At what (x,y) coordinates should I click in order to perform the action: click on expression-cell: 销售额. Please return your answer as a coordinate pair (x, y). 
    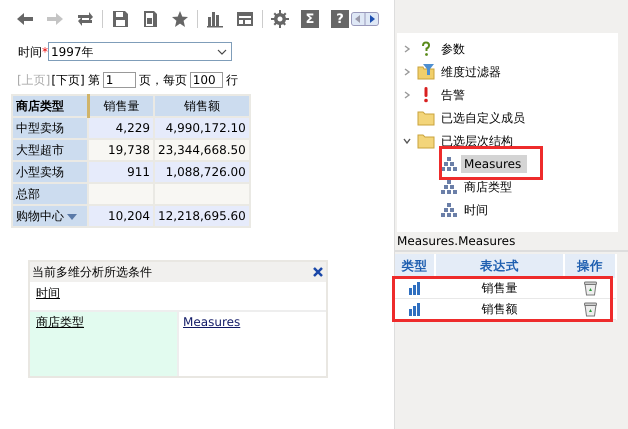
    Looking at the image, I should click on (500, 309).